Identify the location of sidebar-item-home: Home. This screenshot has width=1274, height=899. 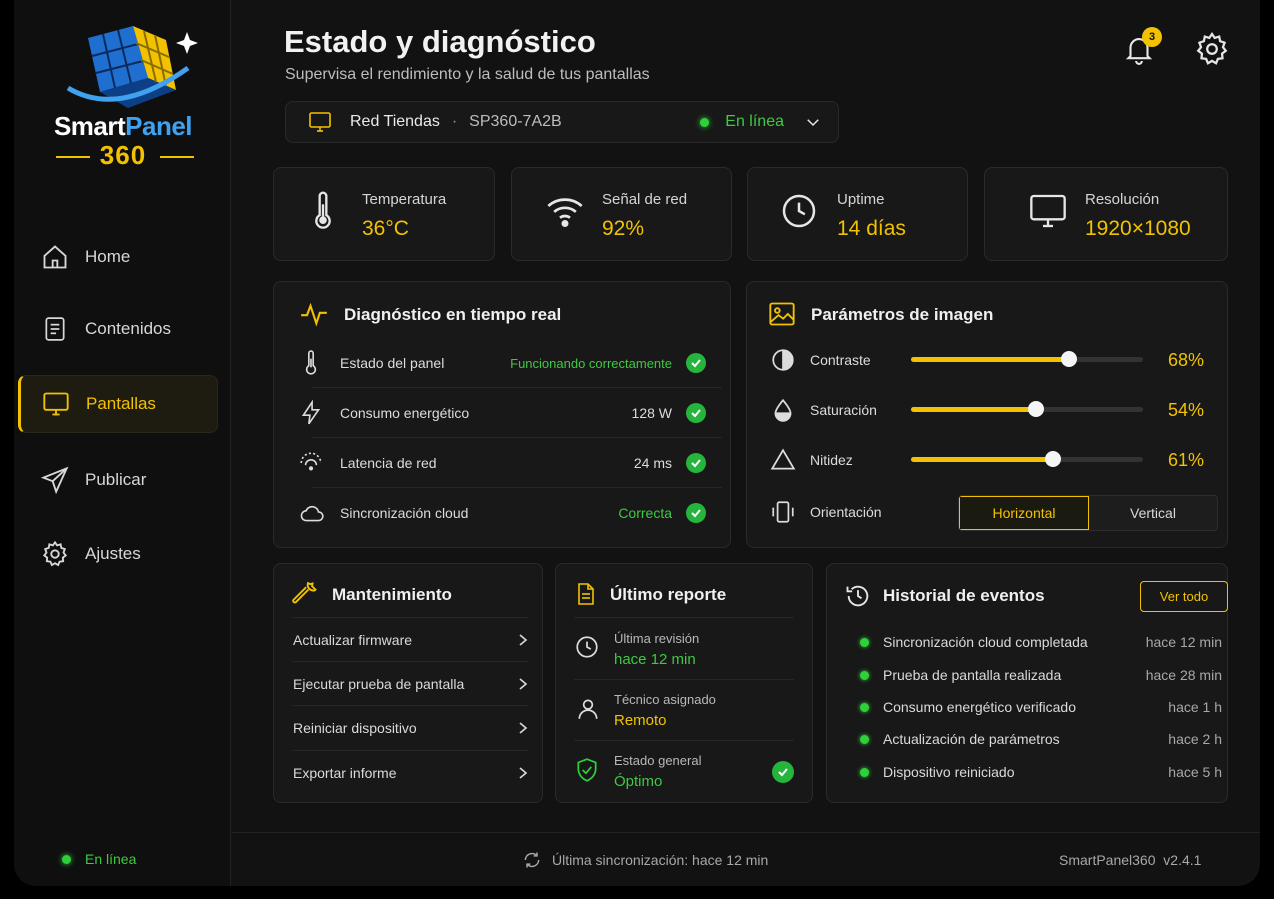
(118, 257).